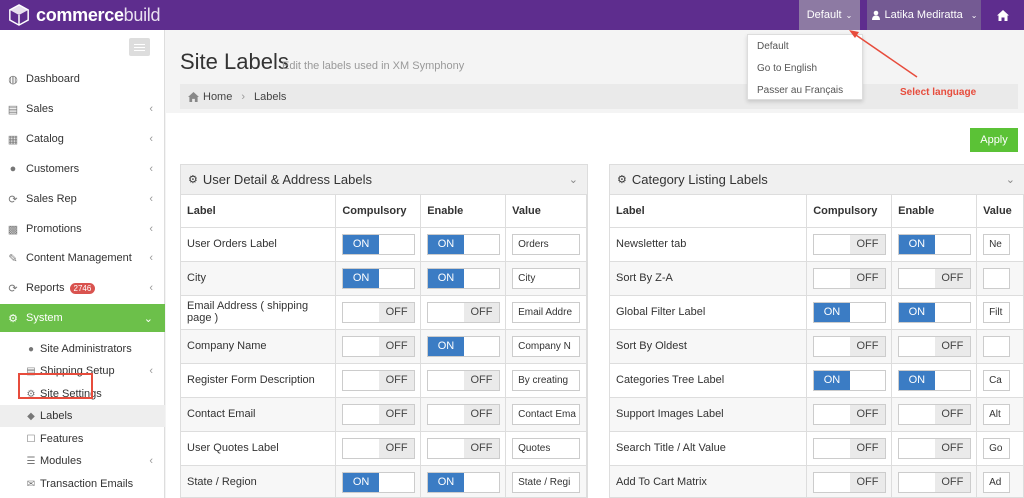  I want to click on sidebar-subitem-label: Transaction Emails, so click(87, 484).